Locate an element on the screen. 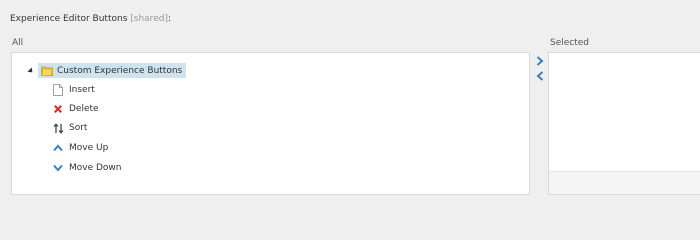  selected-column-label: Selected is located at coordinates (570, 43).